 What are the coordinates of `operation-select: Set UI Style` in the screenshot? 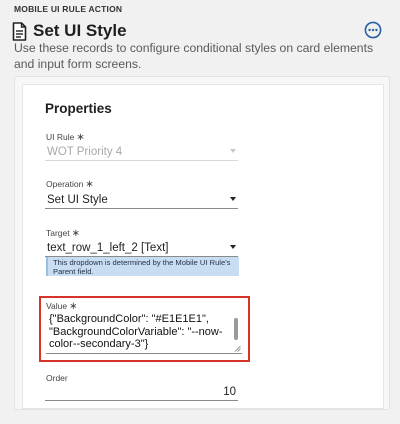 It's located at (141, 200).